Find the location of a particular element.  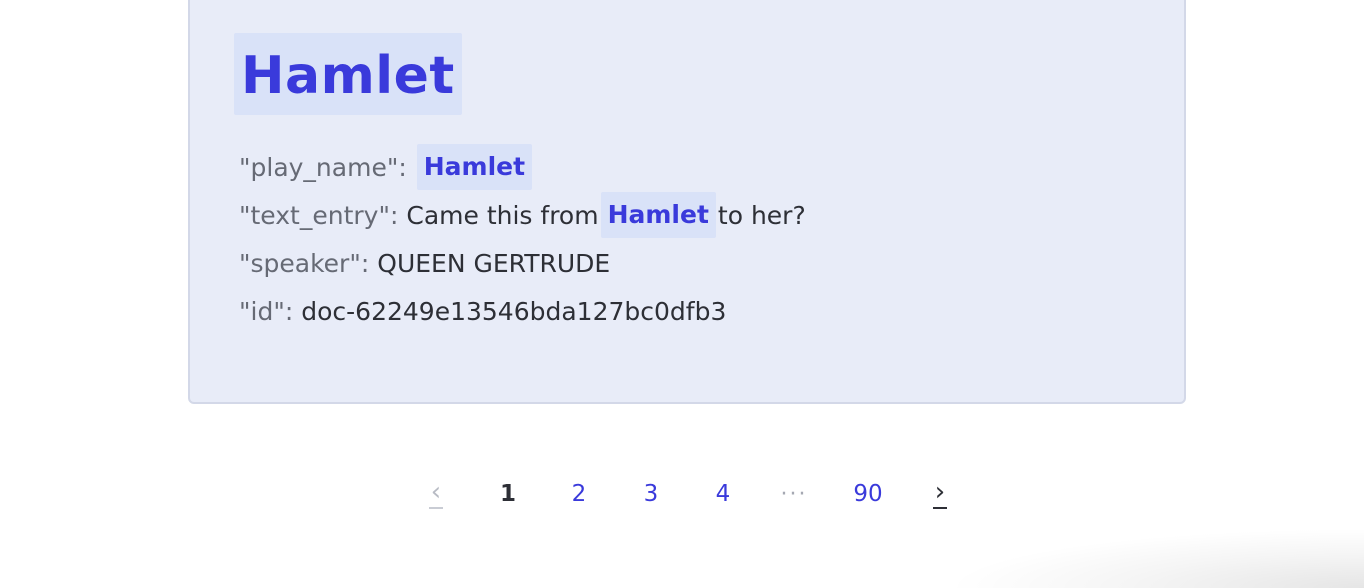

chevron-right-icon: › is located at coordinates (940, 493).